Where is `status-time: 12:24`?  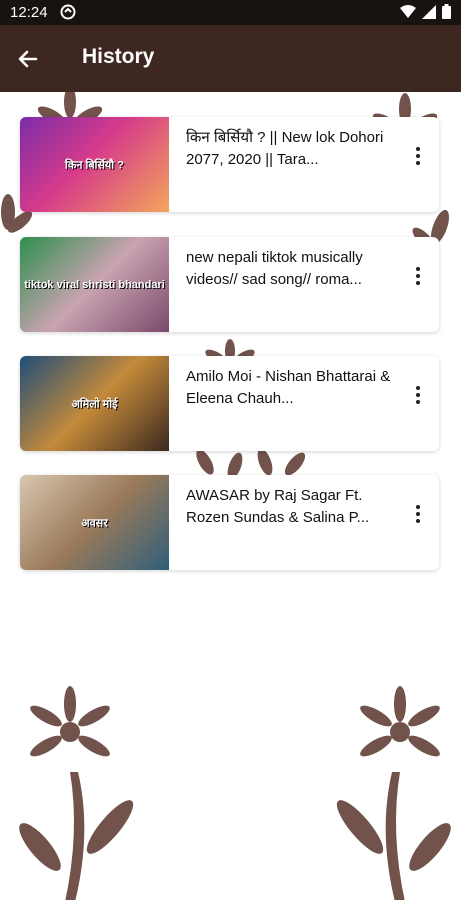 status-time: 12:24 is located at coordinates (29, 12).